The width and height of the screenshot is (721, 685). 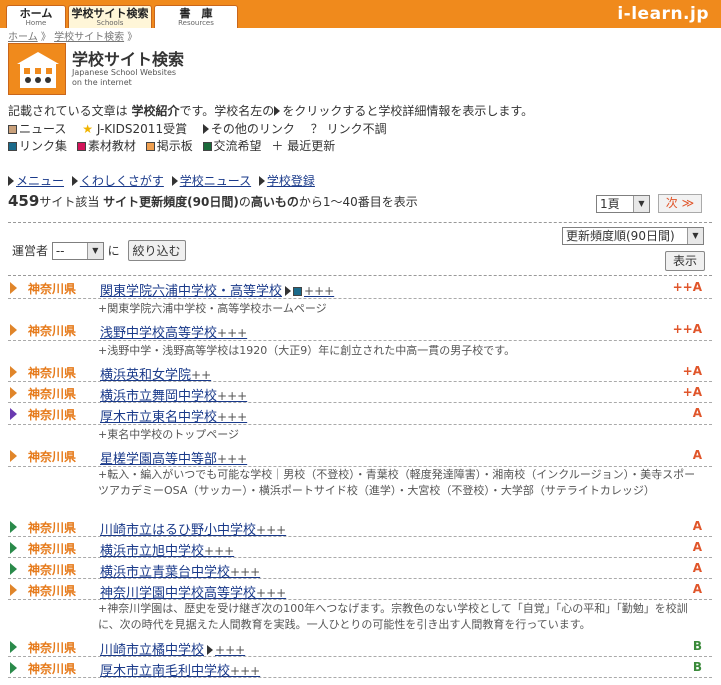 What do you see at coordinates (360, 647) in the screenshot?
I see `result-row: 神奈川県 川崎市立橘中学校 +++ B` at bounding box center [360, 647].